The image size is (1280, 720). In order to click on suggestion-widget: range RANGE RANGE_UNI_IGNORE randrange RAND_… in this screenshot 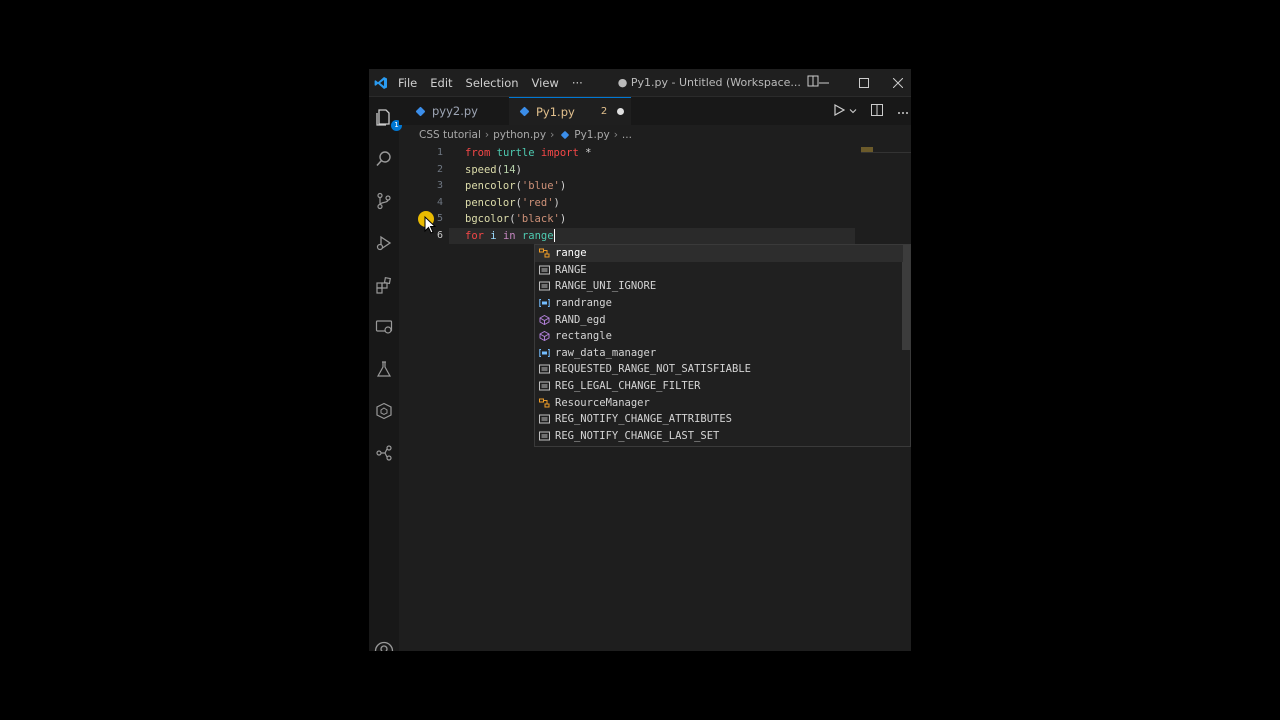, I will do `click(722, 345)`.